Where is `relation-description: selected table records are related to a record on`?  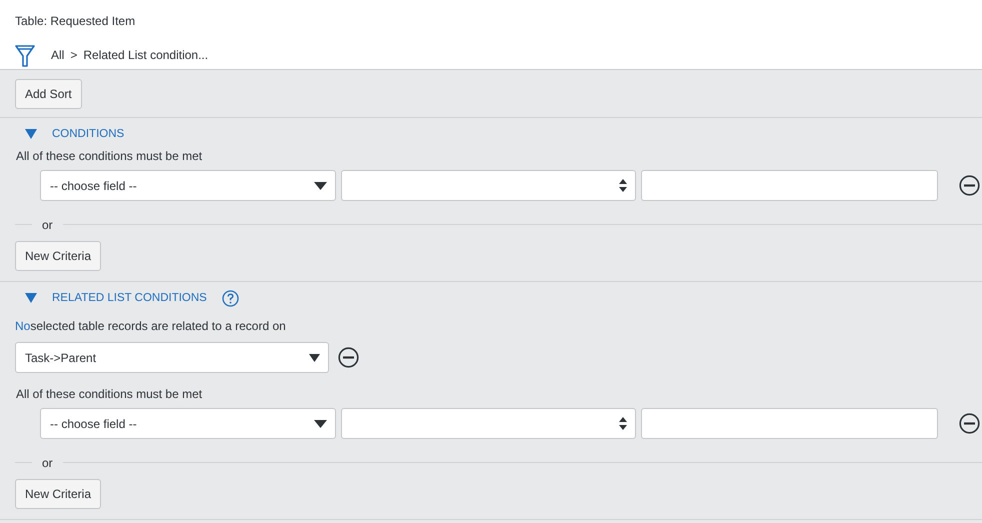 relation-description: selected table records are related to a record on is located at coordinates (158, 326).